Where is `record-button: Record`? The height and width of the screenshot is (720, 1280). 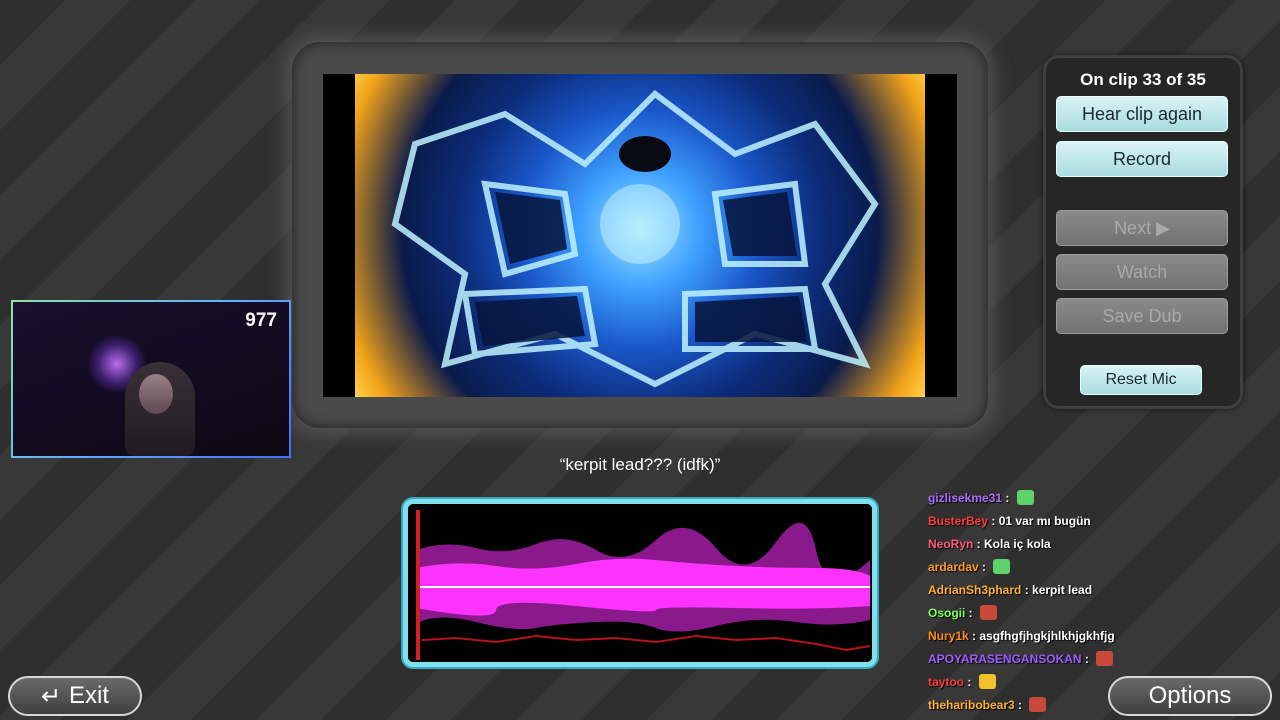
record-button: Record is located at coordinates (1142, 159).